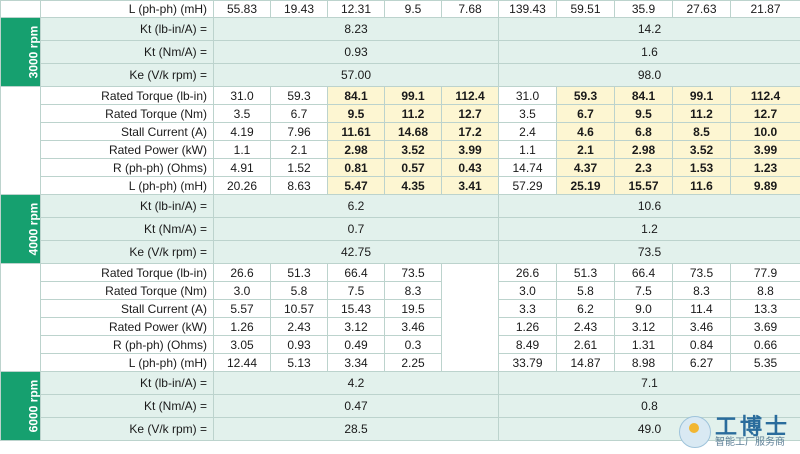 Image resolution: width=800 pixels, height=454 pixels. What do you see at coordinates (701, 167) in the screenshot?
I see `value-cell: 1.53` at bounding box center [701, 167].